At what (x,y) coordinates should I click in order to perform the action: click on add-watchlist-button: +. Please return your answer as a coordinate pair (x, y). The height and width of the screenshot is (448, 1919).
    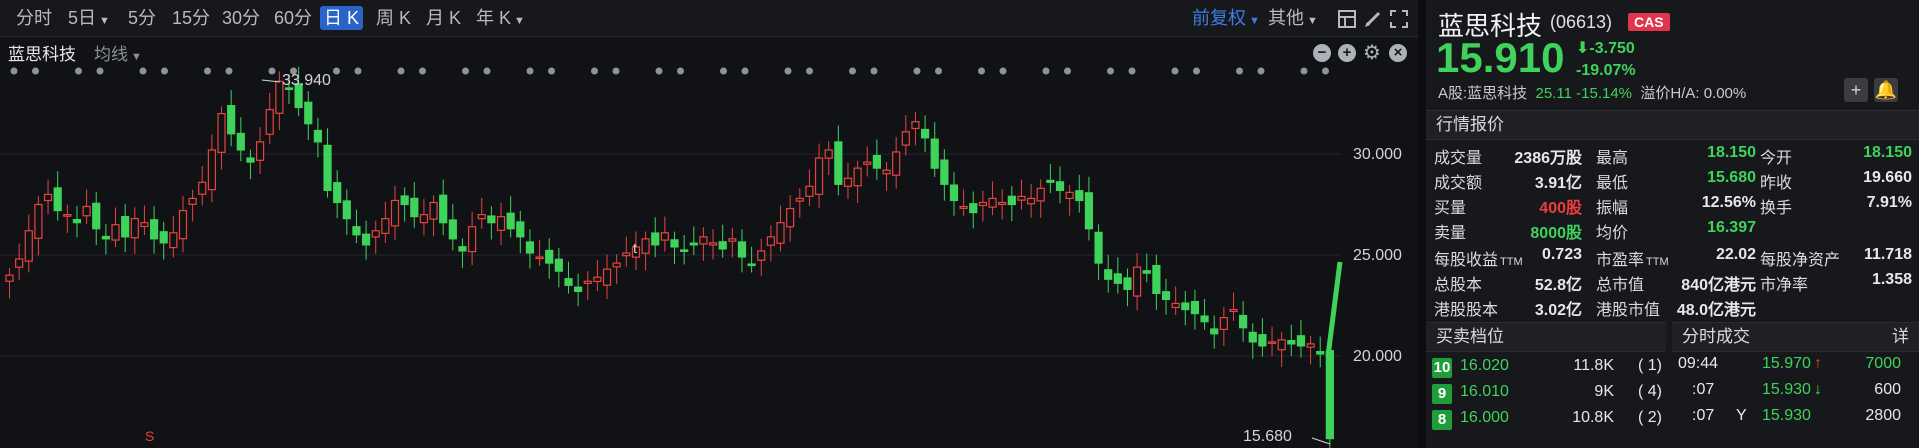
    Looking at the image, I should click on (1856, 90).